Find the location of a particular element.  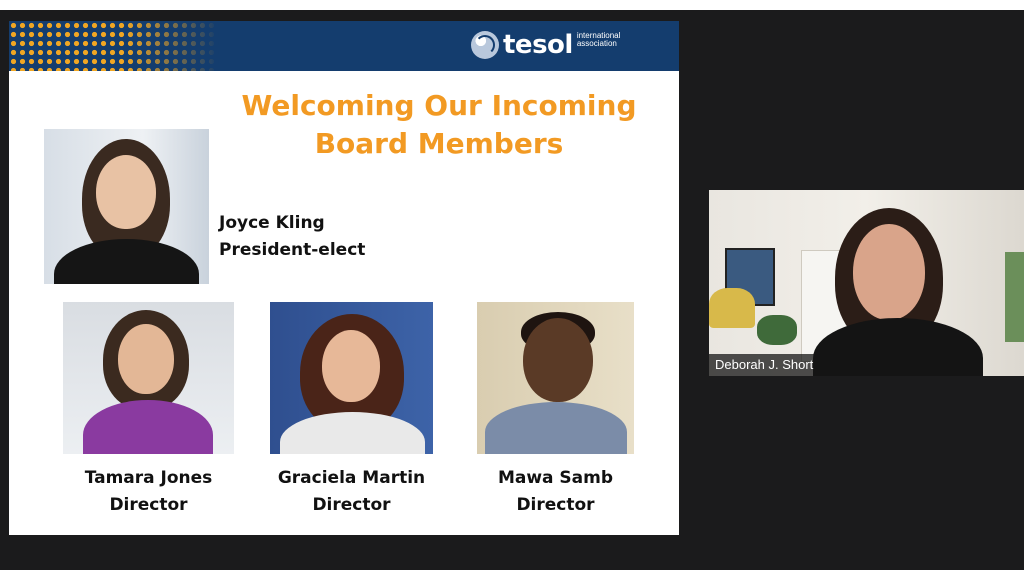

logo-wordmark: tesol is located at coordinates (538, 45).